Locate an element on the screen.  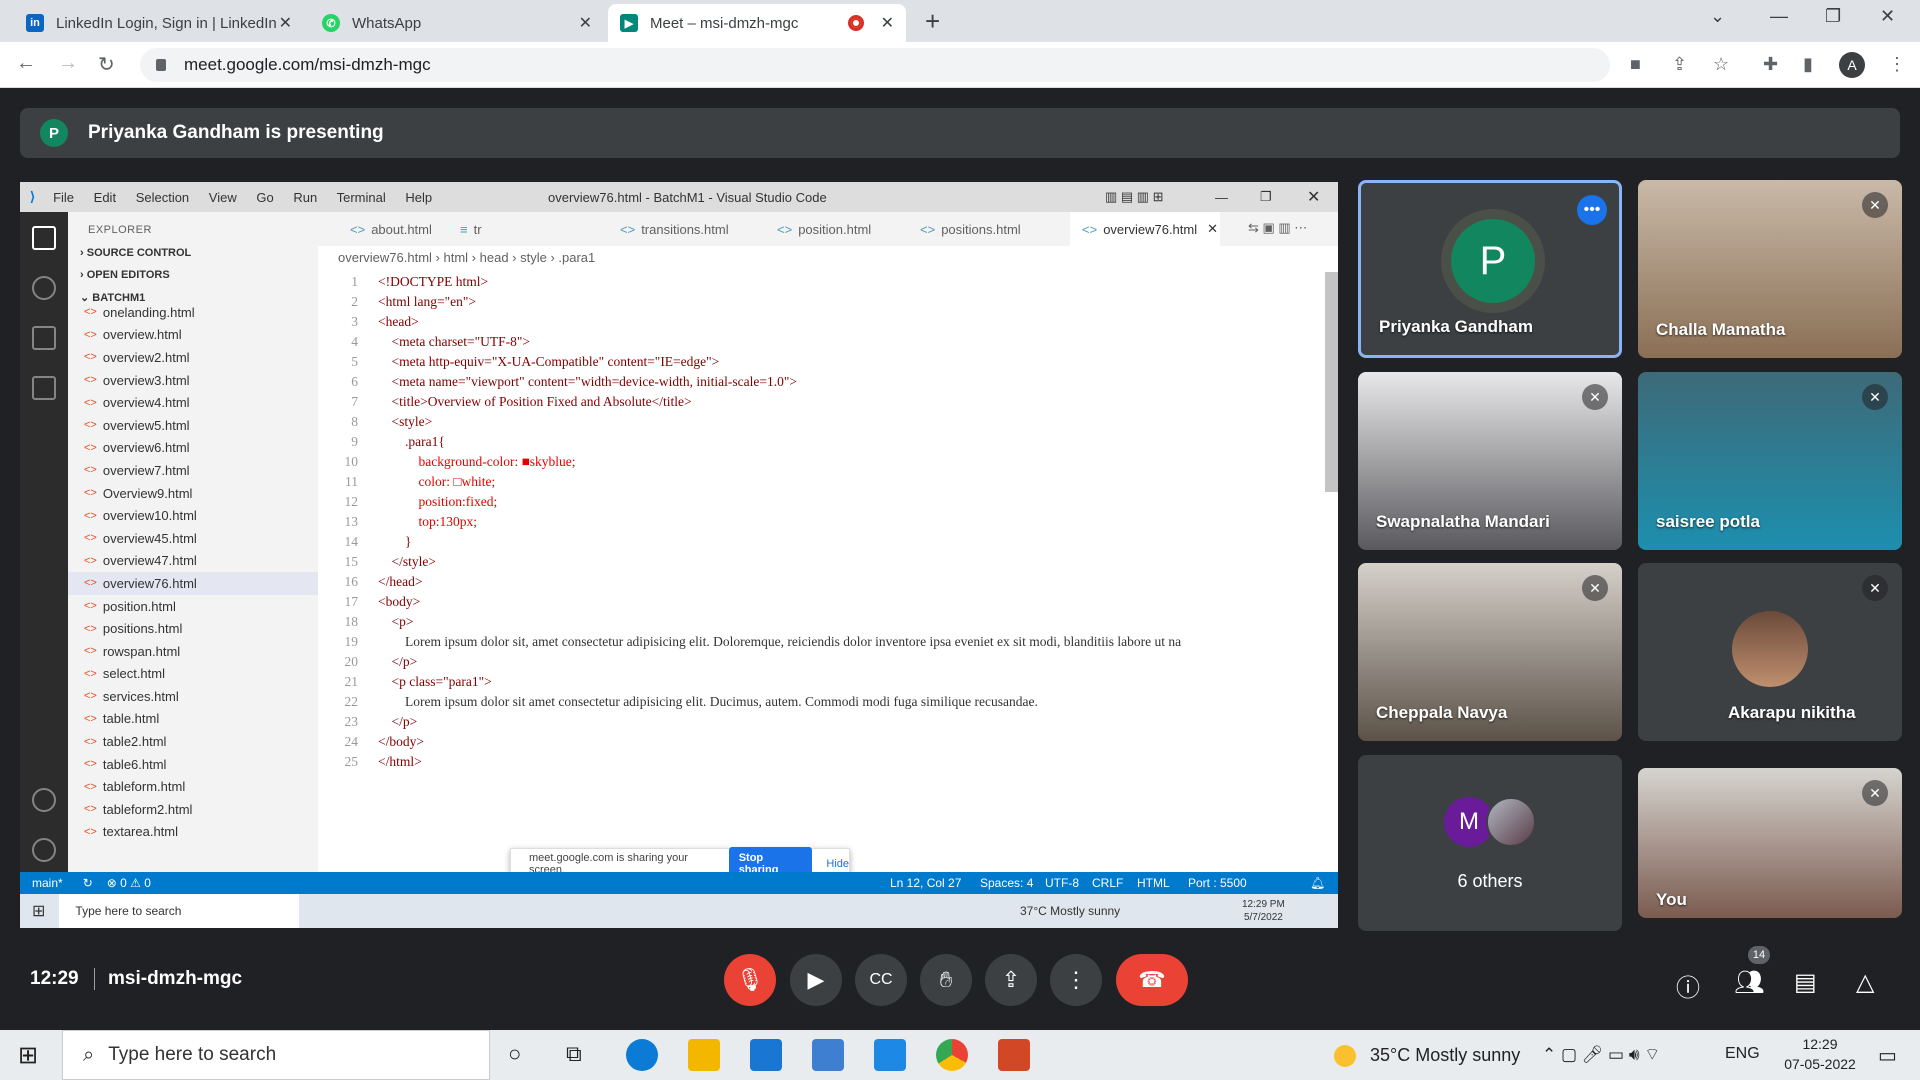
powerpoint-icon is located at coordinates (1014, 1055).